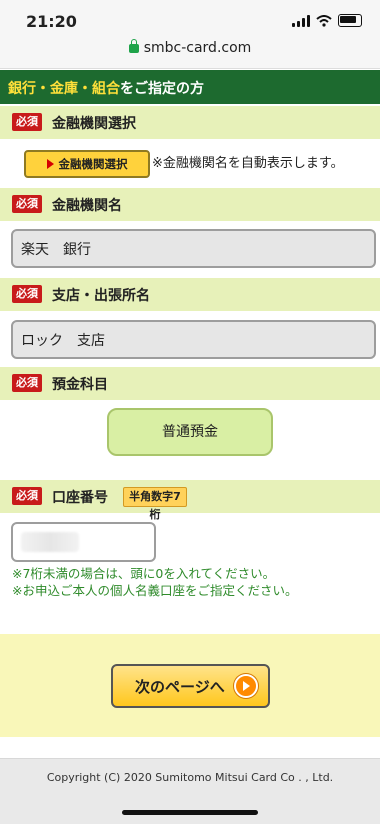 The width and height of the screenshot is (380, 824). What do you see at coordinates (101, 296) in the screenshot?
I see `section-label: 支店・出張所名` at bounding box center [101, 296].